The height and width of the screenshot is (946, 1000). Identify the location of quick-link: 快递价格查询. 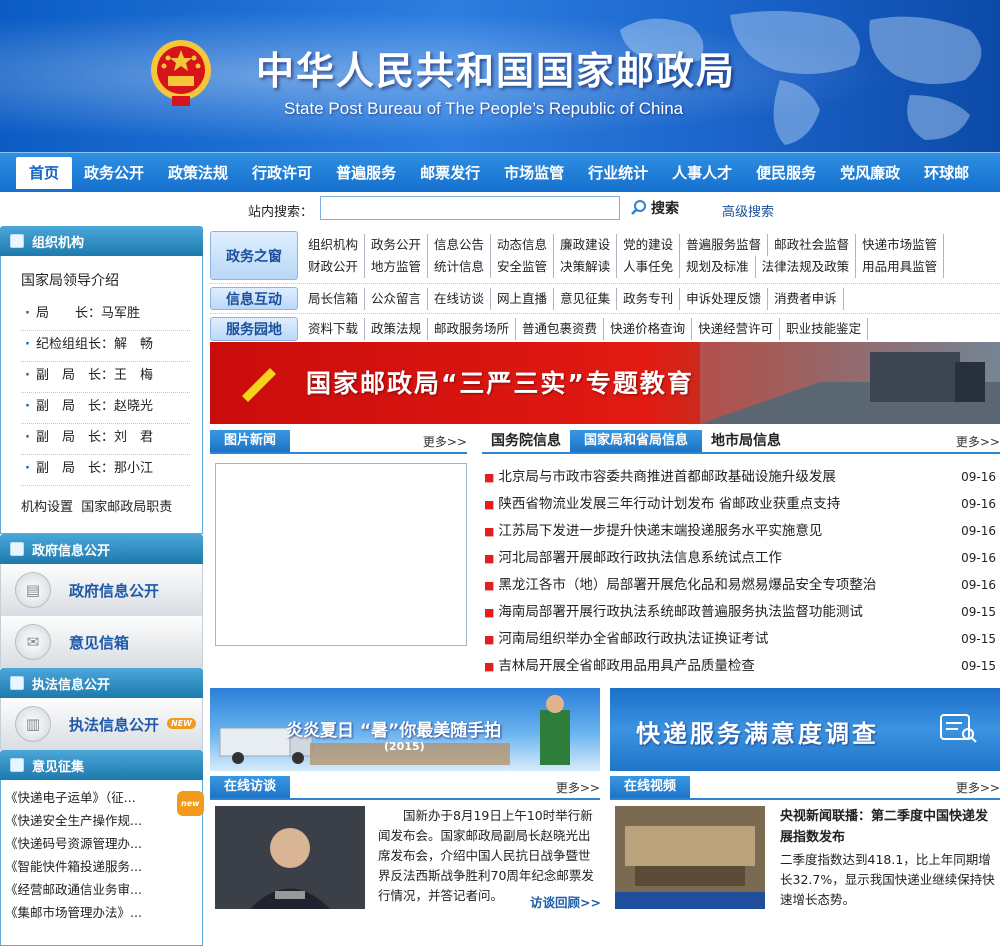
(648, 329).